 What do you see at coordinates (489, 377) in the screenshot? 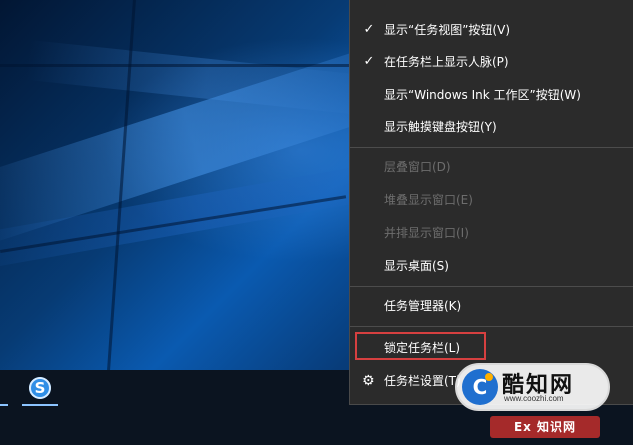
I see `watermark-dot` at bounding box center [489, 377].